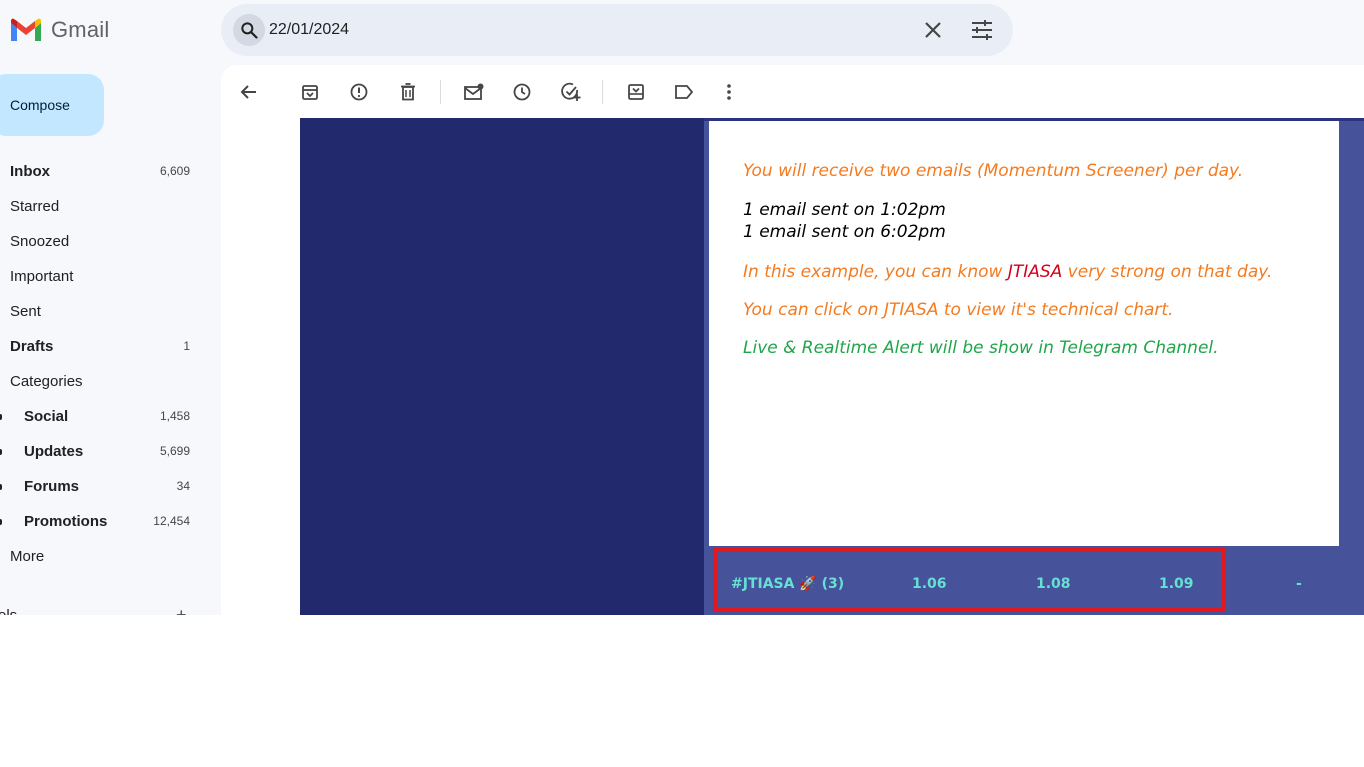  What do you see at coordinates (8, 611) in the screenshot?
I see `labels-heading: els` at bounding box center [8, 611].